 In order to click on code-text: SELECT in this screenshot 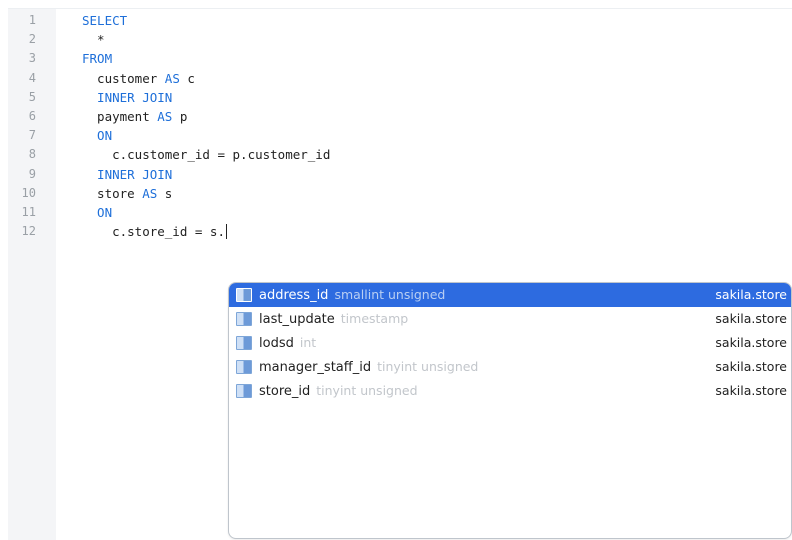, I will do `click(104, 20)`.